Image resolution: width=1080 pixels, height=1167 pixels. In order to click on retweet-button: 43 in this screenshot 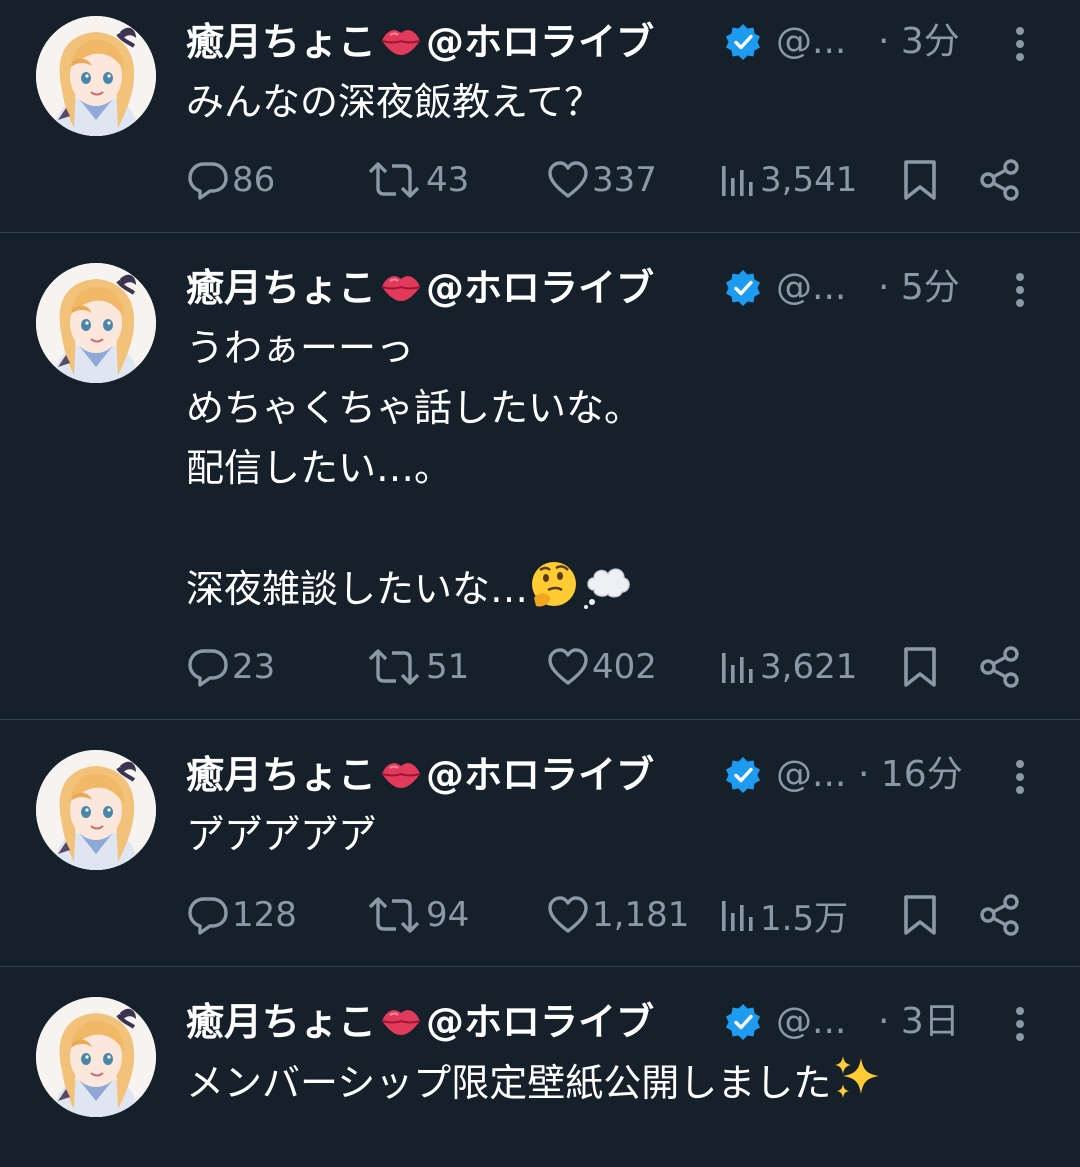, I will do `click(416, 180)`.